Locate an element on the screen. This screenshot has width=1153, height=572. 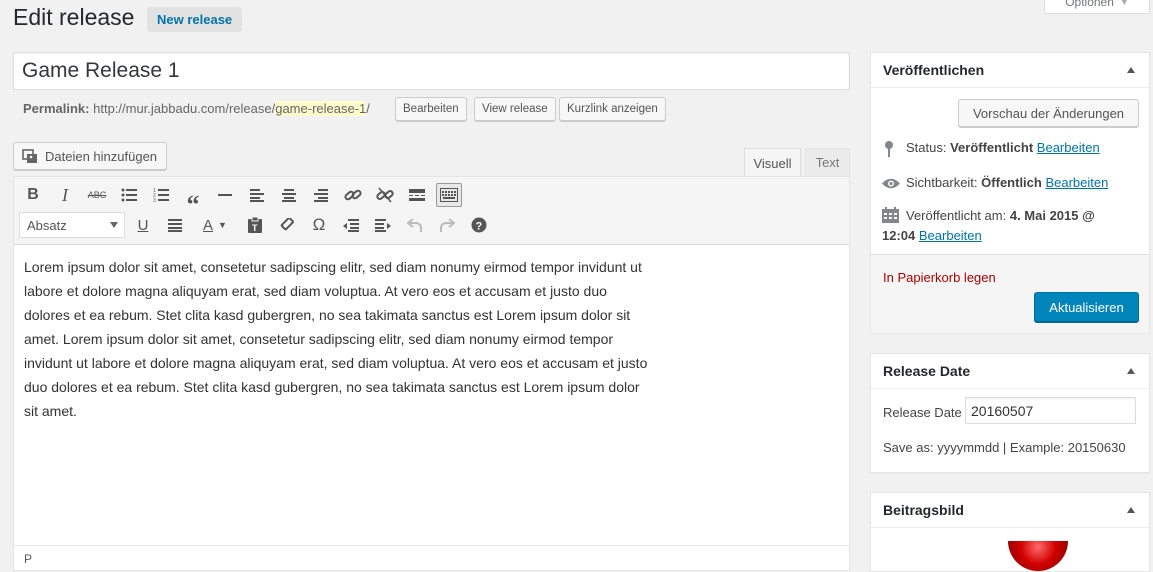
add-media-label: Dateien hinzufügen is located at coordinates (101, 156).